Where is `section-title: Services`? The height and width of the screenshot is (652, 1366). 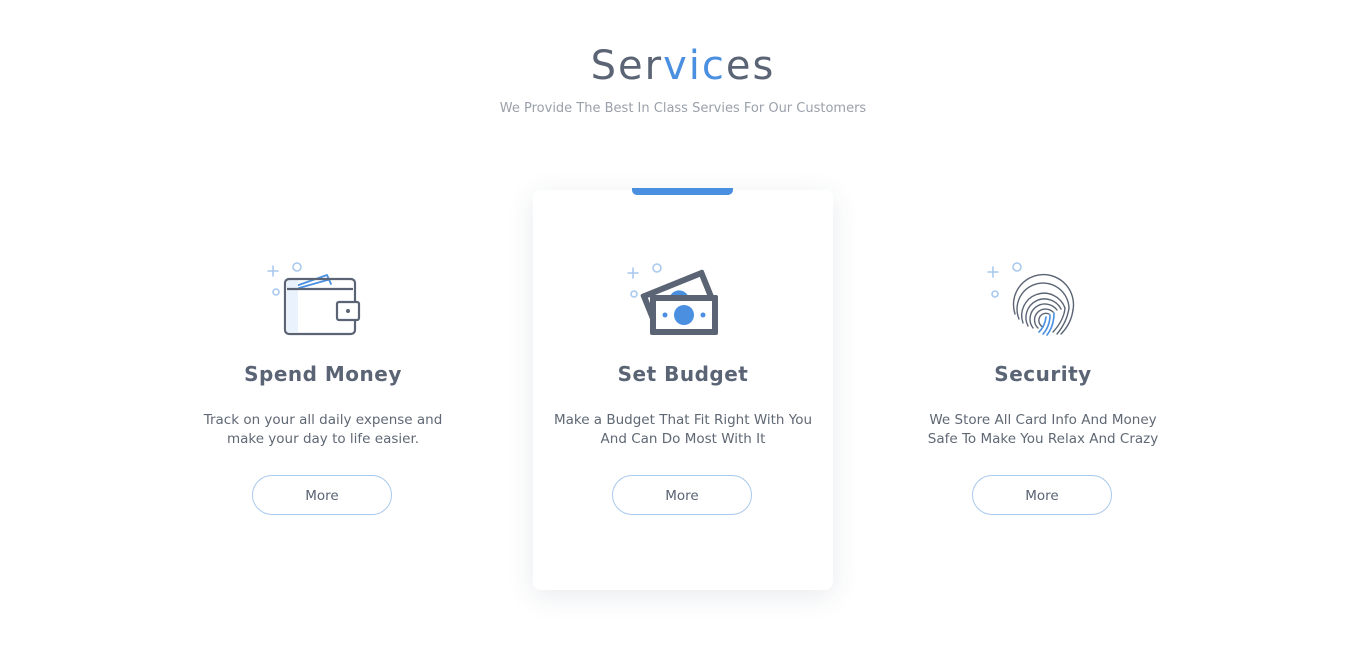
section-title: Services is located at coordinates (683, 66).